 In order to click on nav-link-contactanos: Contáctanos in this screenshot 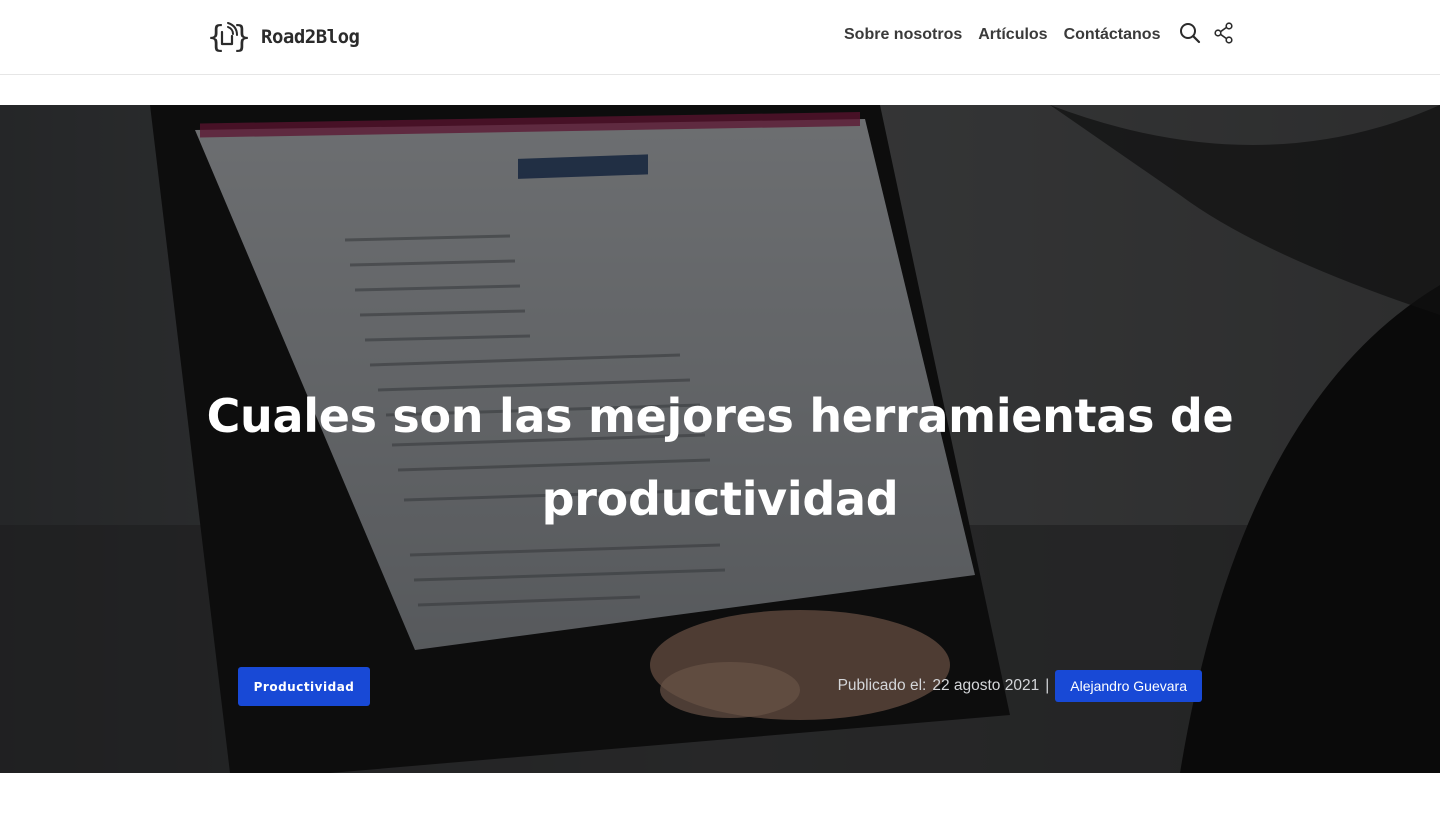, I will do `click(1112, 35)`.